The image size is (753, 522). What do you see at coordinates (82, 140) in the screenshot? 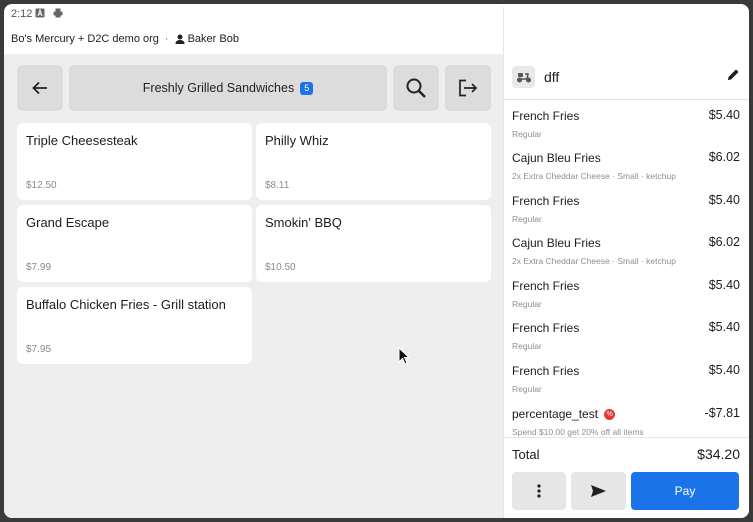
I see `product-name: Triple Cheesesteak` at bounding box center [82, 140].